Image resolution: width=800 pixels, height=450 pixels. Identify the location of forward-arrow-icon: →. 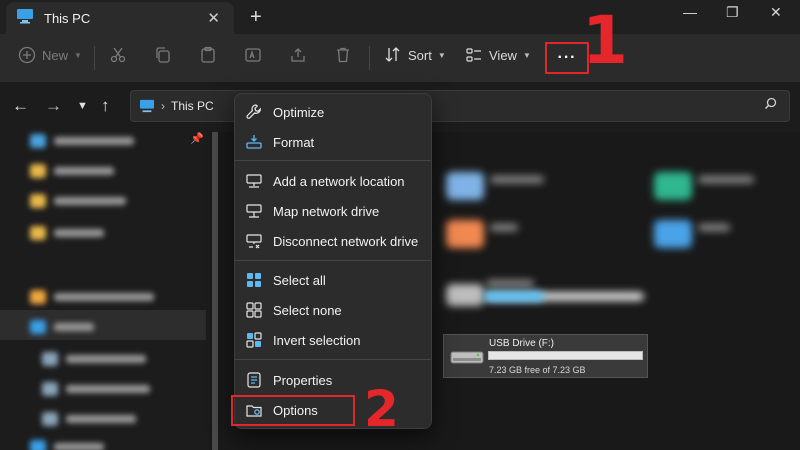
(53, 106).